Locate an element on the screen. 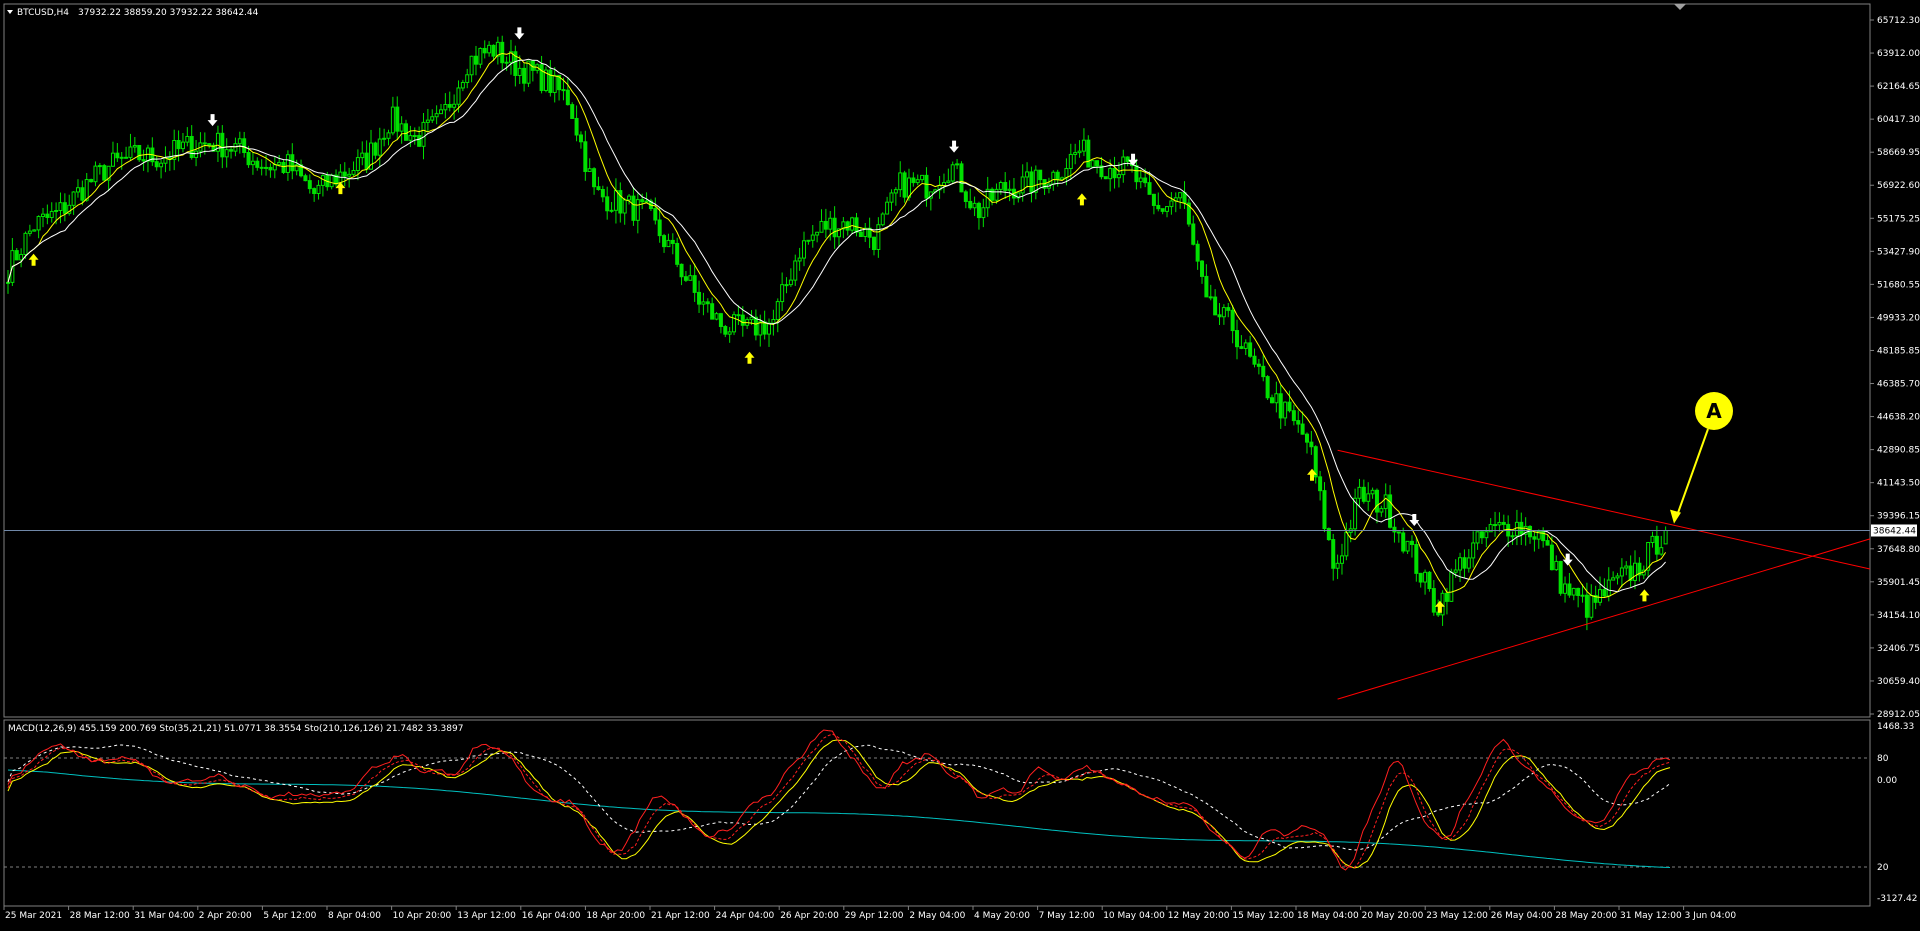 This screenshot has width=1920, height=931. time-tick-label: 12 May 20:00 is located at coordinates (1199, 916).